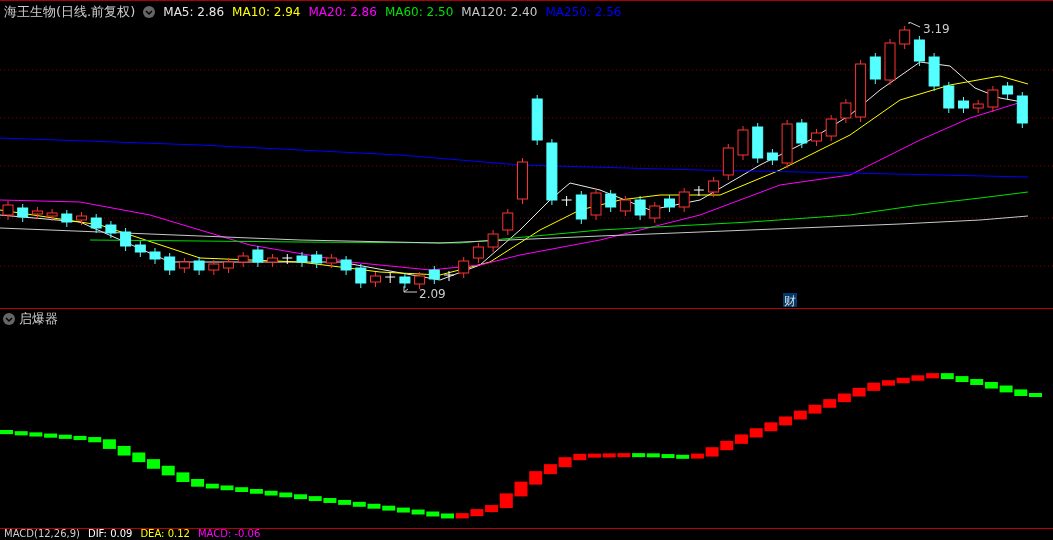 This screenshot has height=540, width=1053. I want to click on high-price-label: 3.19, so click(936, 29).